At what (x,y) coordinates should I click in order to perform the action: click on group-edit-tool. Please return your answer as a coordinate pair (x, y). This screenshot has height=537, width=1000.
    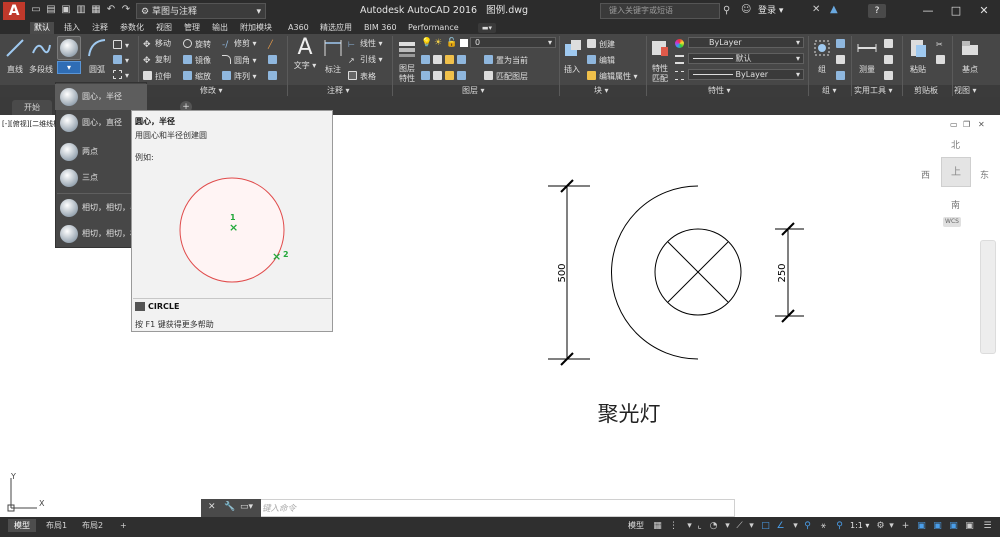
    Looking at the image, I should click on (842, 60).